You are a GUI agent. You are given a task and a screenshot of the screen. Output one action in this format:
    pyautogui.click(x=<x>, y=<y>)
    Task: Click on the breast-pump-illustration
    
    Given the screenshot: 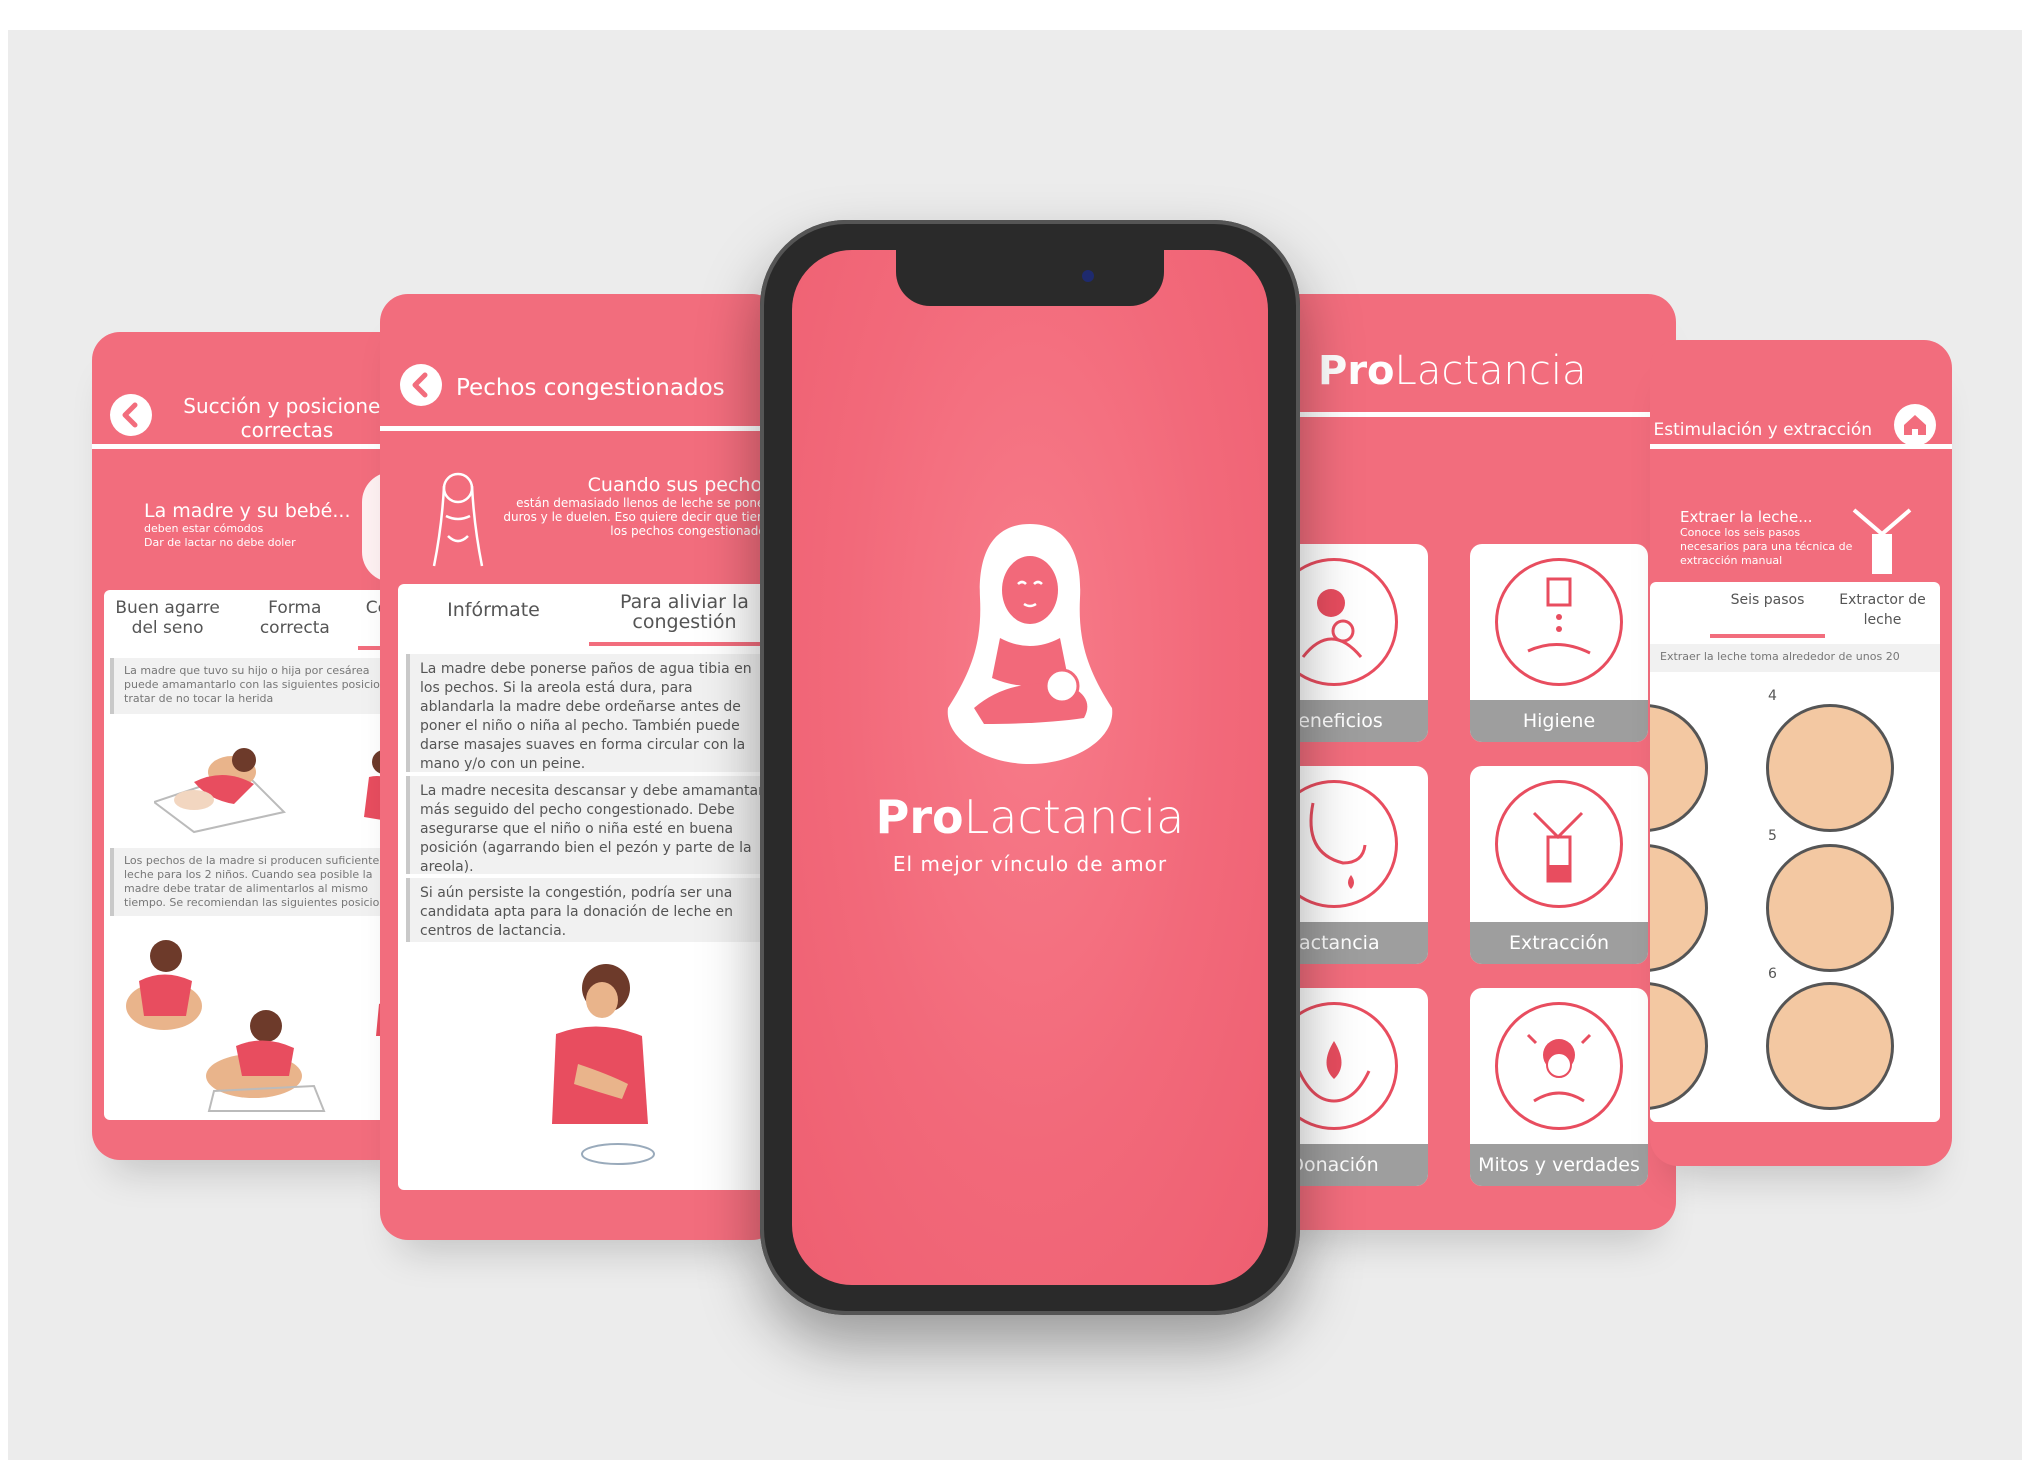 What is the action you would take?
    pyautogui.click(x=1883, y=535)
    